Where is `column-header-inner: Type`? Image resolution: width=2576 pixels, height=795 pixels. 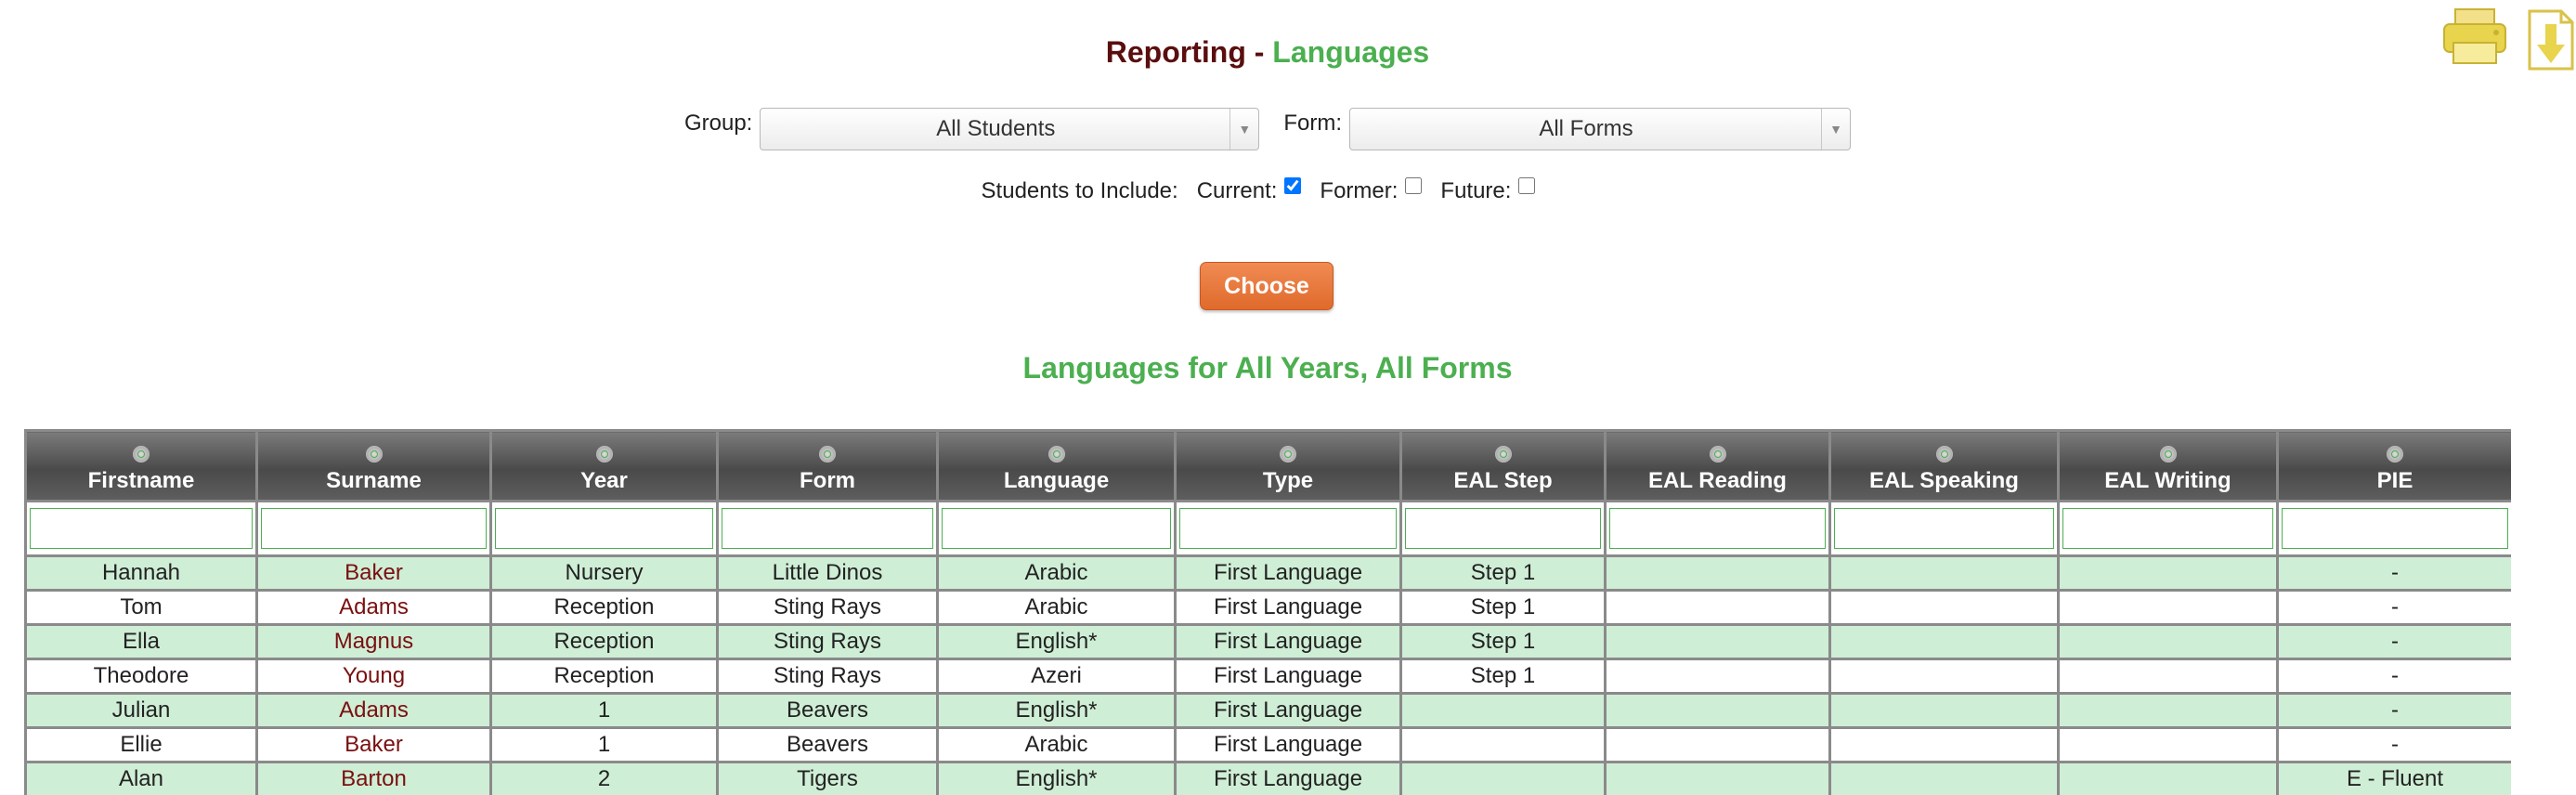 column-header-inner: Type is located at coordinates (1288, 473).